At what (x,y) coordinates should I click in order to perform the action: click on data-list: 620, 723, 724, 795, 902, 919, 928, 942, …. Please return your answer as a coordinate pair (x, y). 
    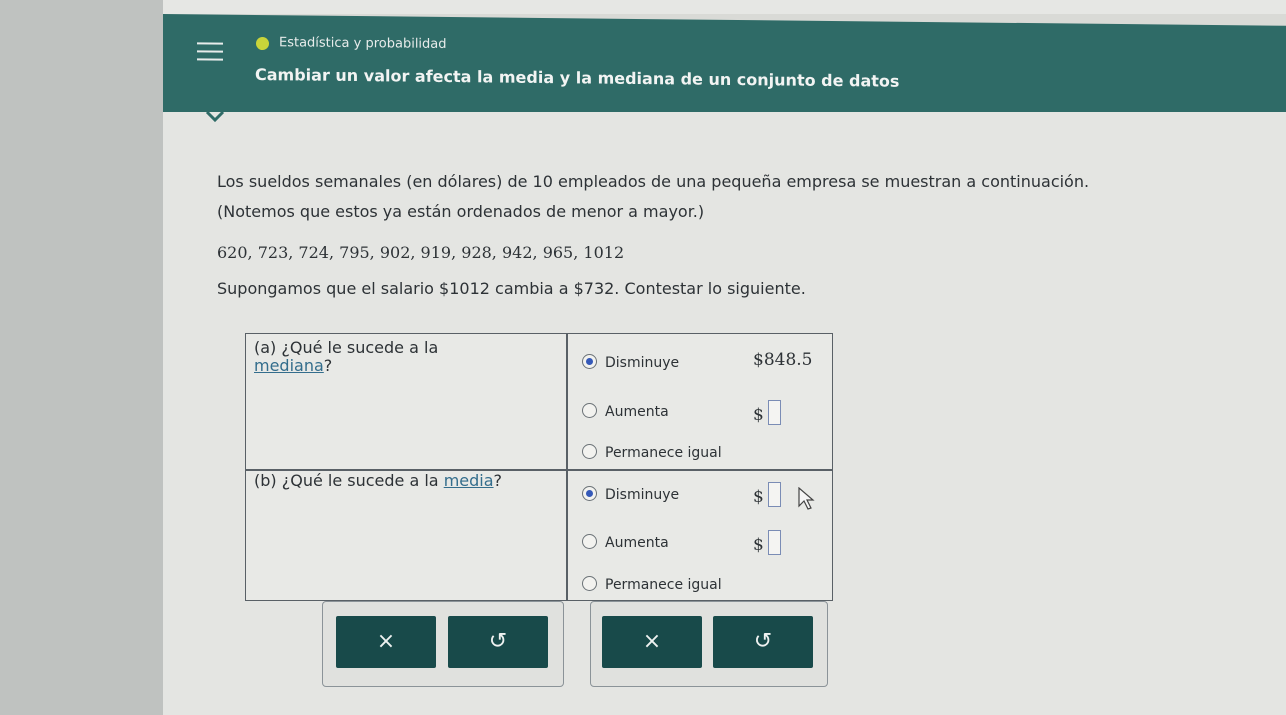
    Looking at the image, I should click on (421, 252).